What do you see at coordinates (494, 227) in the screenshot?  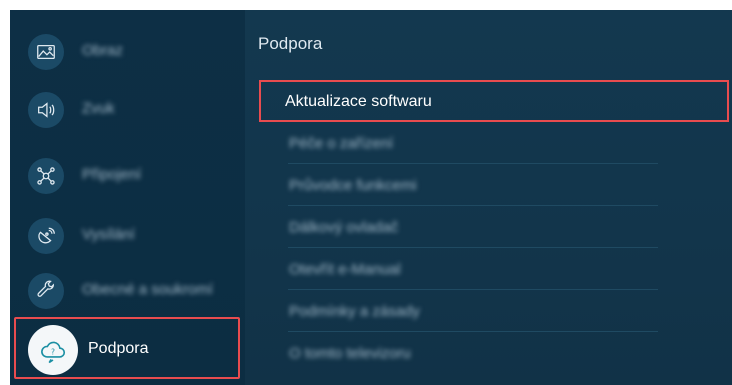 I see `menu-item-remote-guide: Dálkový ovladač` at bounding box center [494, 227].